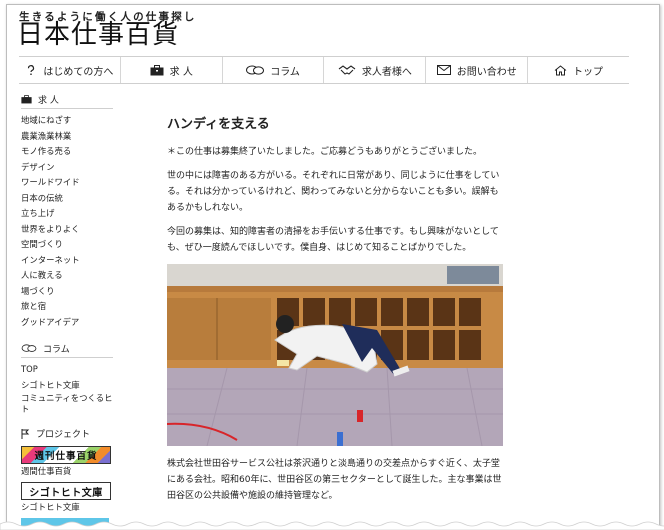 The image size is (664, 530). Describe the element at coordinates (67, 370) in the screenshot. I see `sidebar-item-column-top: TOP` at that location.